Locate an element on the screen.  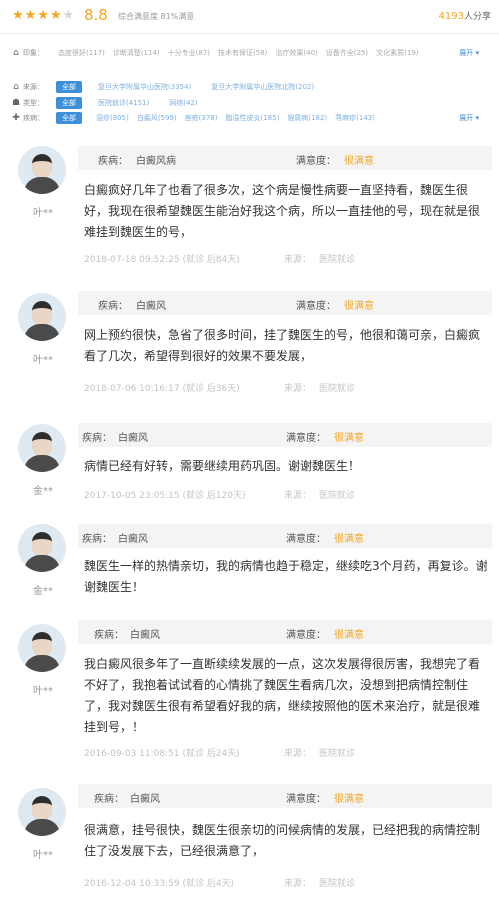
filter-tag: 治疗效果(40) is located at coordinates (296, 53).